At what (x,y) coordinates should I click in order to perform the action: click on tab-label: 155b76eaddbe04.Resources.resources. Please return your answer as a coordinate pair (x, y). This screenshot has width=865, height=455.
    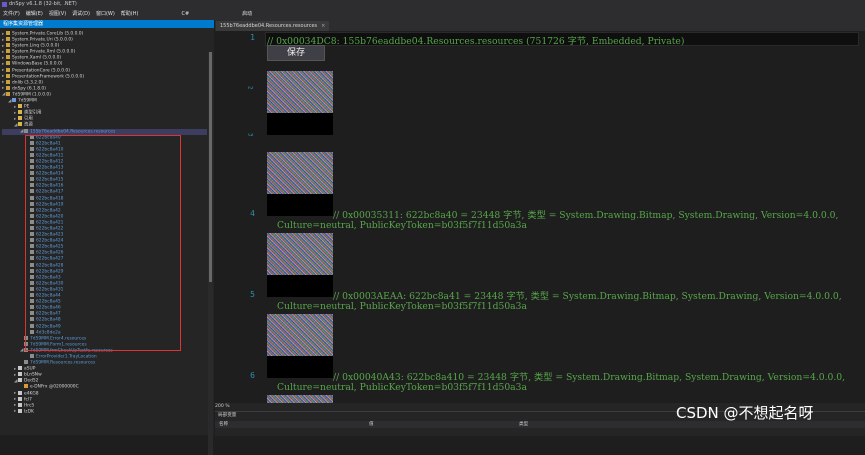
    Looking at the image, I should click on (269, 26).